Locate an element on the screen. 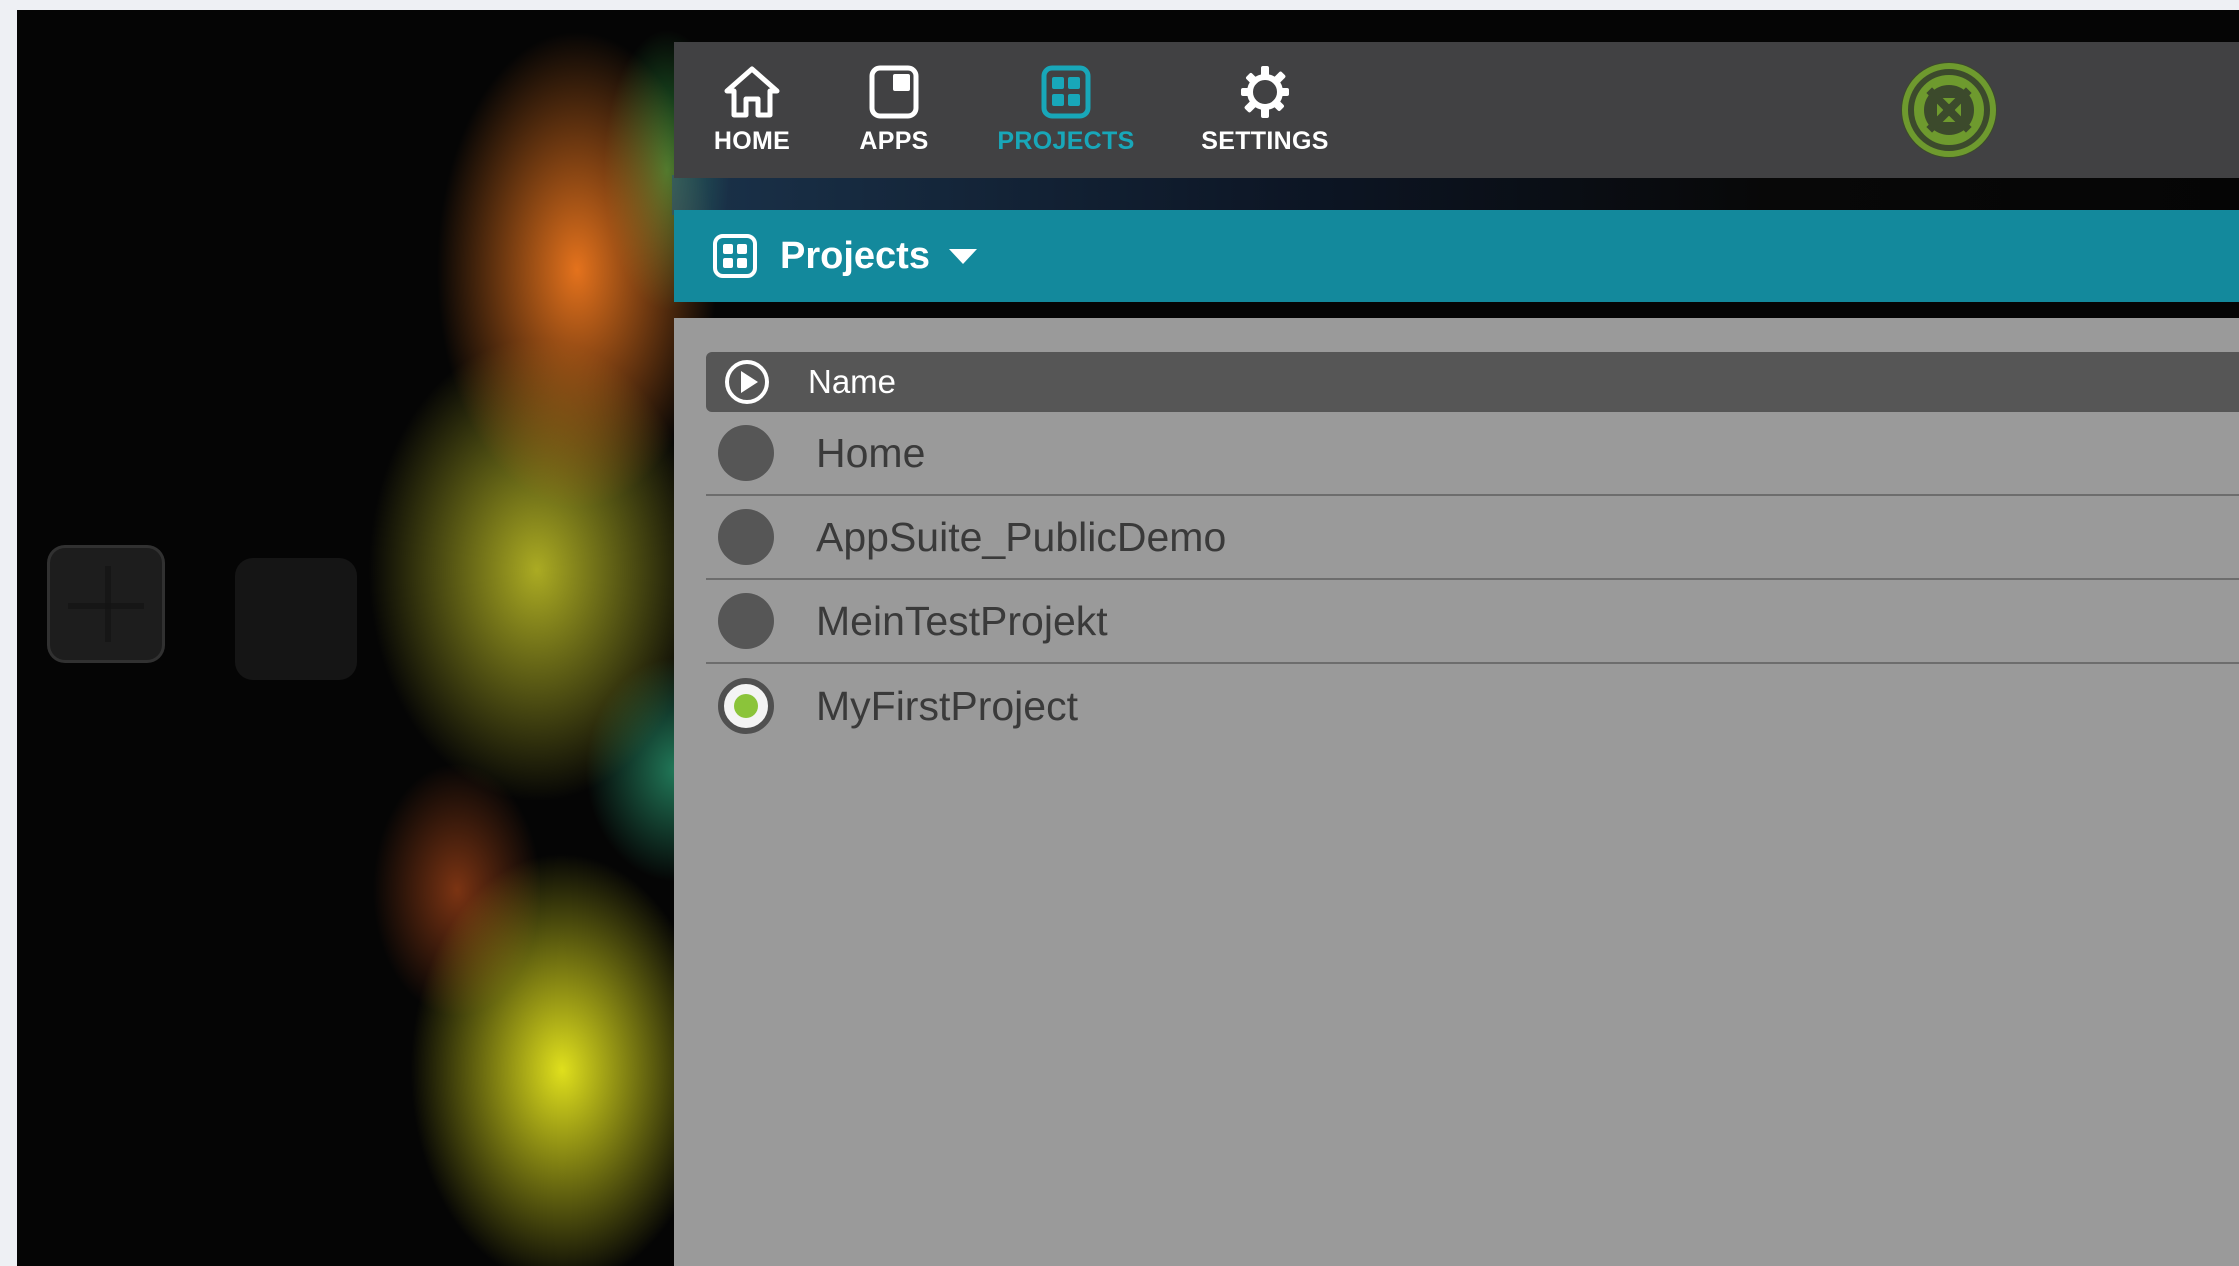 This screenshot has width=2239, height=1266. home-icon is located at coordinates (752, 91).